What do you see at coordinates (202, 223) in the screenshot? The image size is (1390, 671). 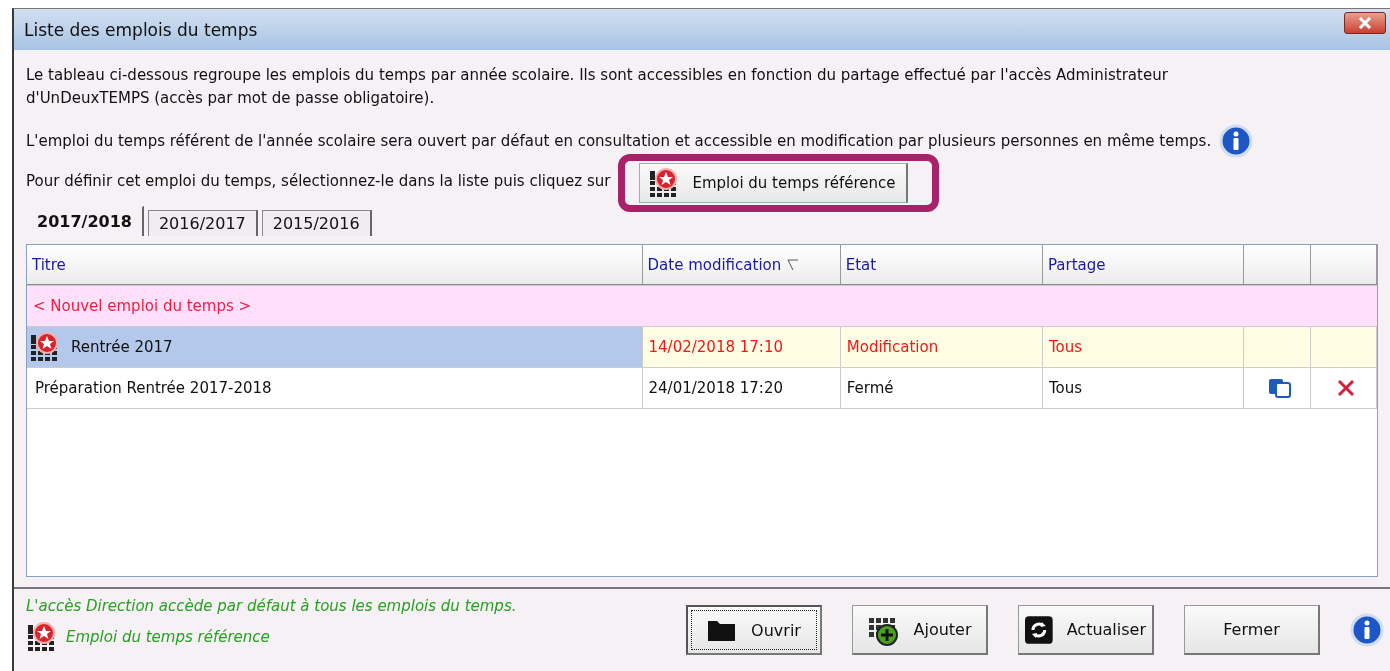 I see `year-tab: 2016/2017` at bounding box center [202, 223].